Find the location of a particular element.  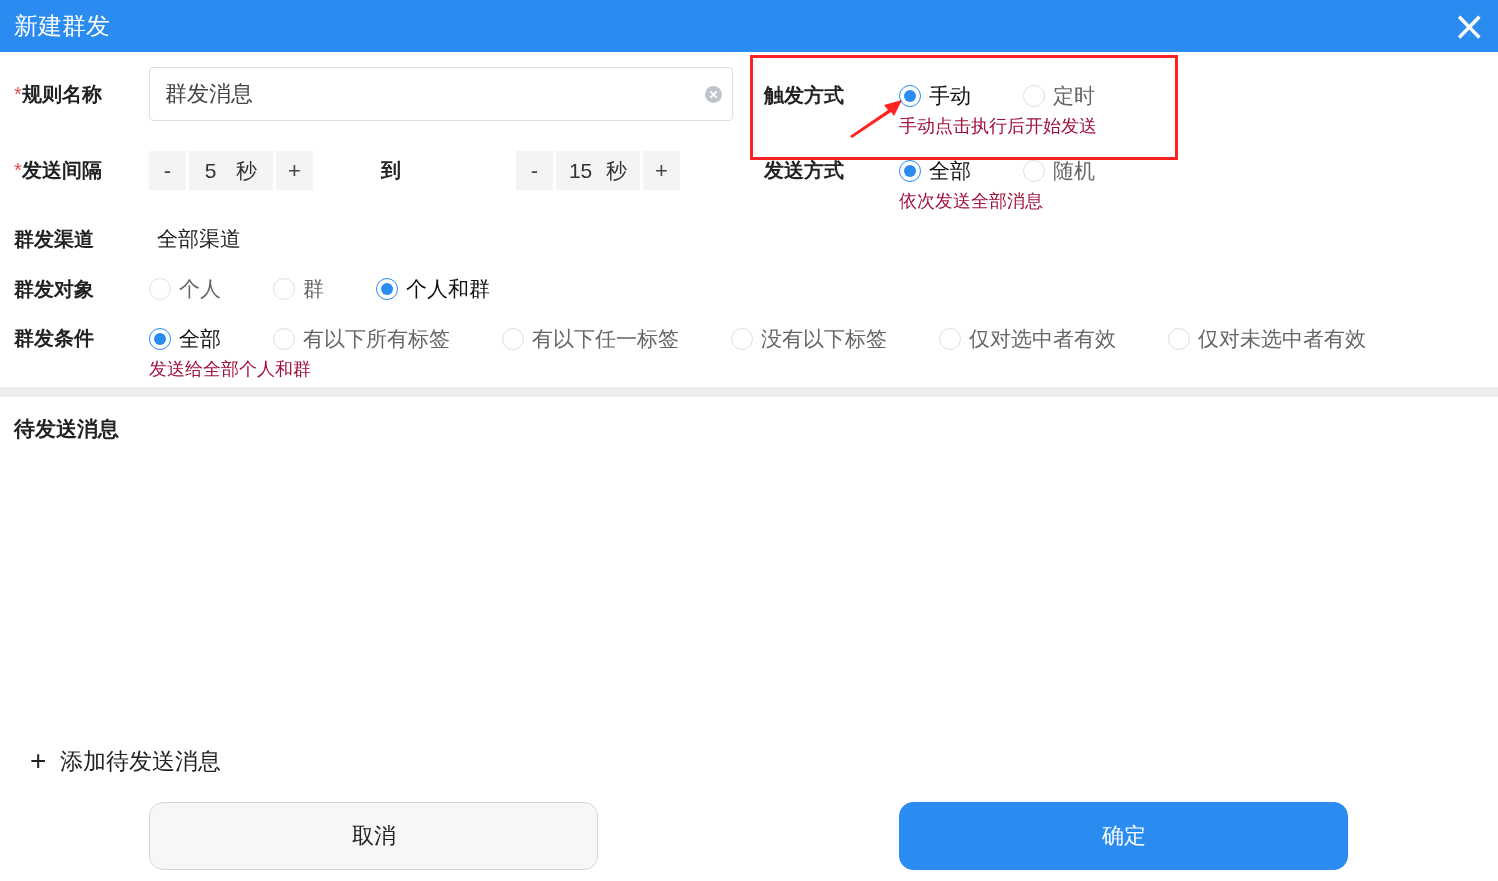

number-field: 15 秒 is located at coordinates (598, 170).